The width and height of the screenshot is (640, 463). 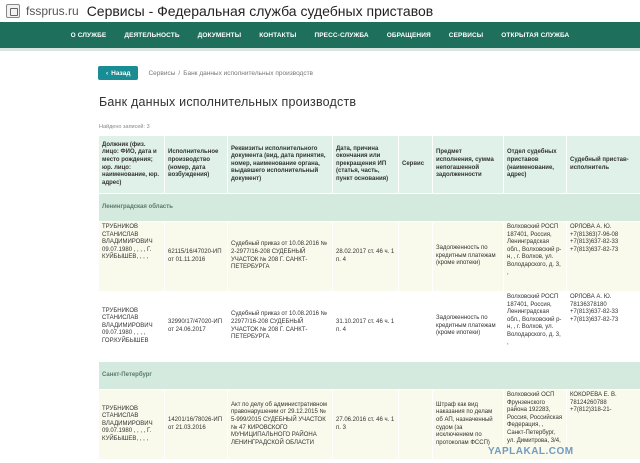 I want to click on region-row: Санкт-Петербург, so click(x=369, y=375).